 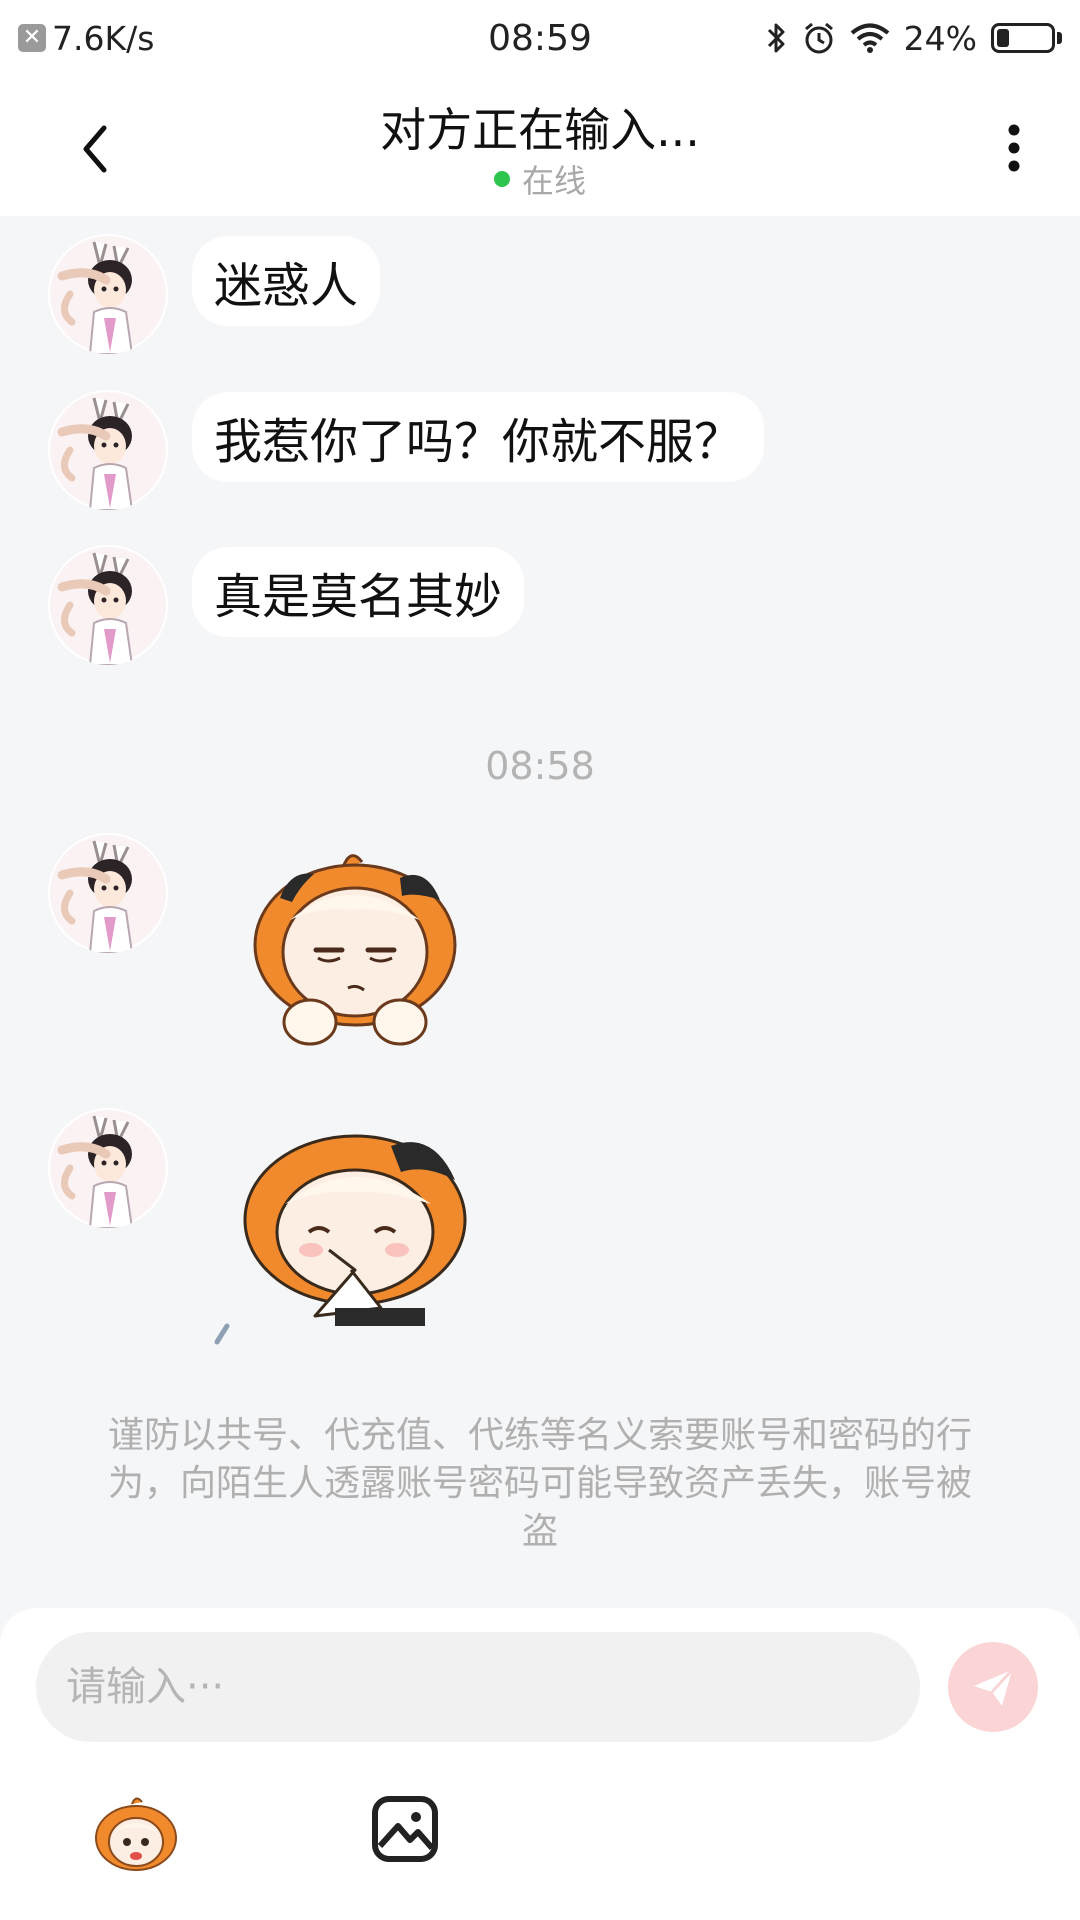 I want to click on status-left: ✕ 7.6K/s, so click(x=198, y=38).